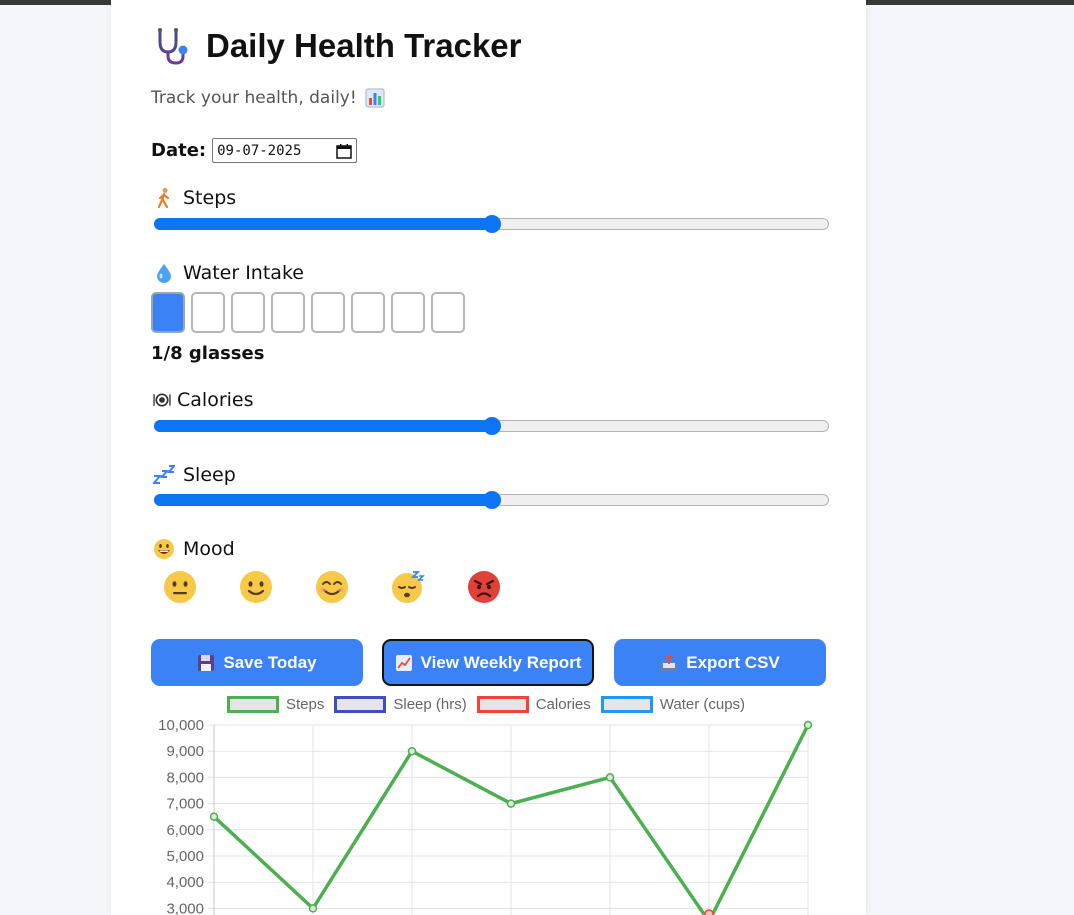 Image resolution: width=1074 pixels, height=915 pixels. I want to click on header: Daily Health Tracker, so click(337, 46).